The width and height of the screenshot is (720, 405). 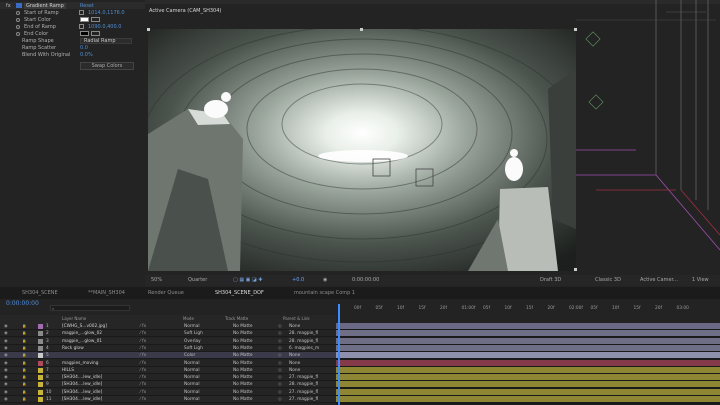 What do you see at coordinates (68, 370) in the screenshot?
I see `layer-name: HILLS` at bounding box center [68, 370].